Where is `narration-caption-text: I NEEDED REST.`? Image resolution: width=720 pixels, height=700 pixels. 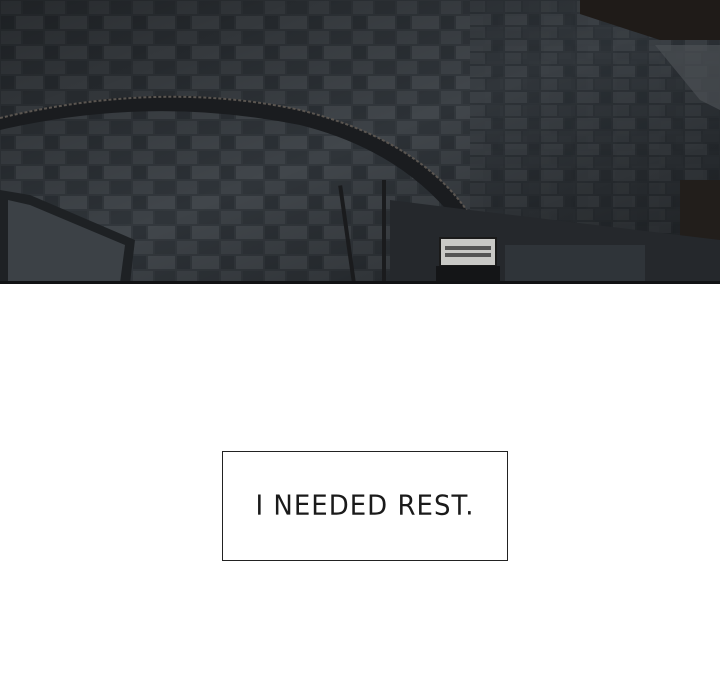
narration-caption-text: I NEEDED REST. is located at coordinates (365, 506).